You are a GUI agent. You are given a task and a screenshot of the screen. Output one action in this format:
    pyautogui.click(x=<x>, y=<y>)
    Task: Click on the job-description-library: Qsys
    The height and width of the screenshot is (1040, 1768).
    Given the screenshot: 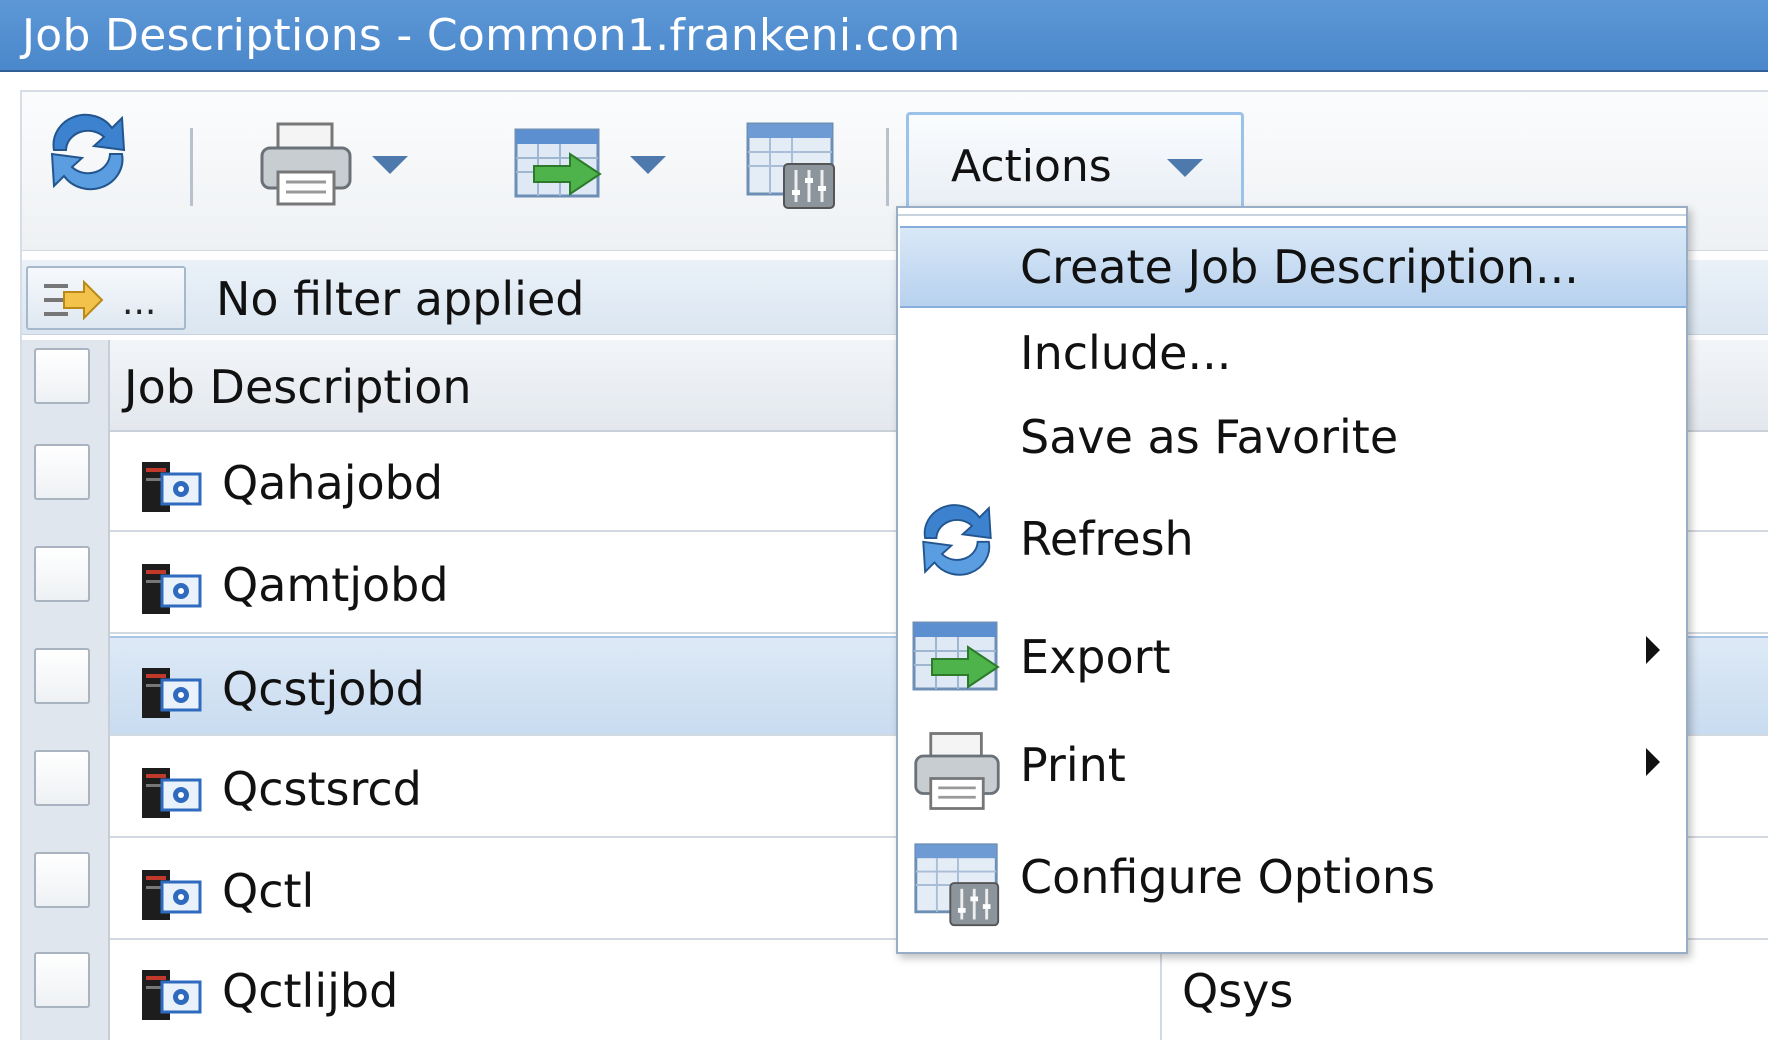 What is the action you would take?
    pyautogui.click(x=1238, y=991)
    